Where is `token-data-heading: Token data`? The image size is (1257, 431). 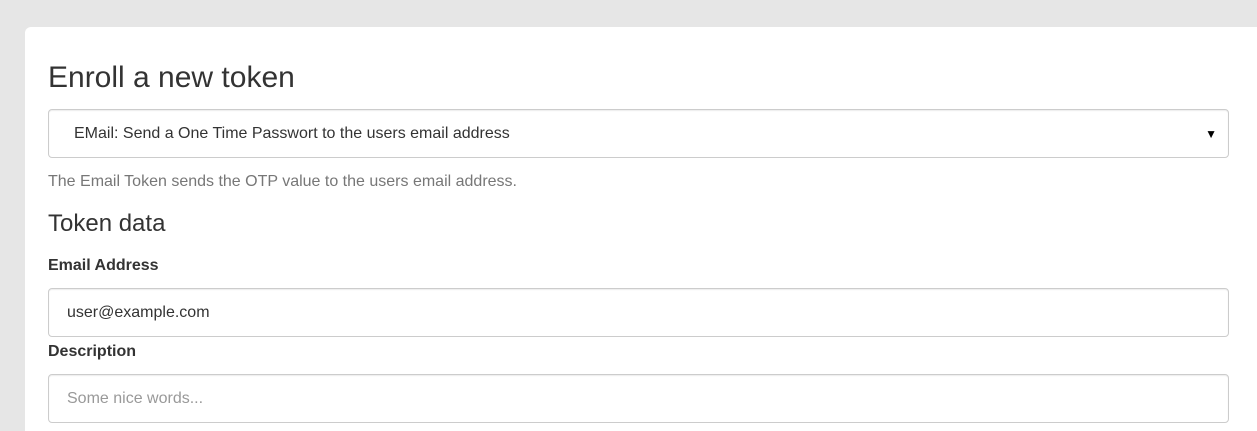 token-data-heading: Token data is located at coordinates (107, 223).